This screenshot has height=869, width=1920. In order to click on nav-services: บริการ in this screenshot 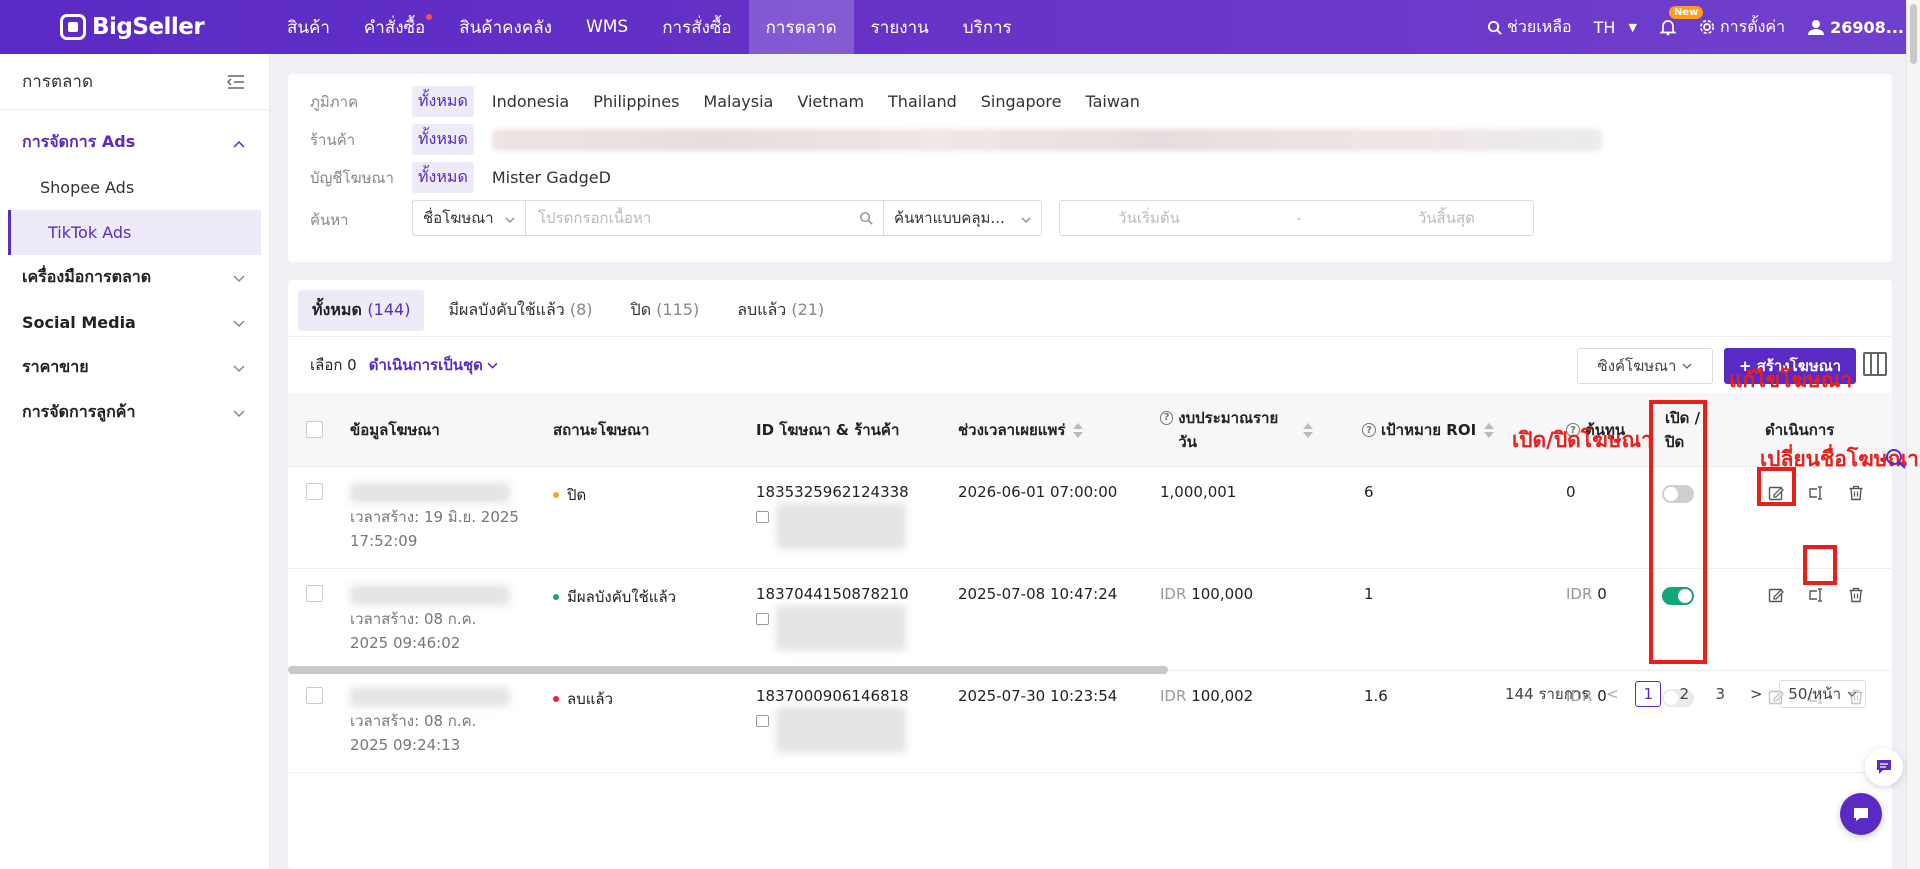, I will do `click(987, 27)`.